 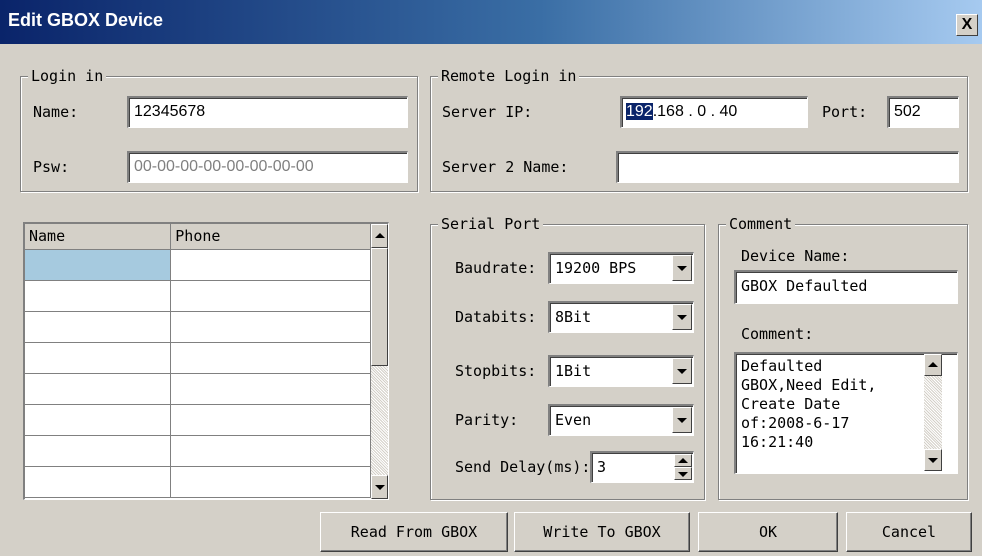 I want to click on comment-label: Comment:, so click(x=777, y=334).